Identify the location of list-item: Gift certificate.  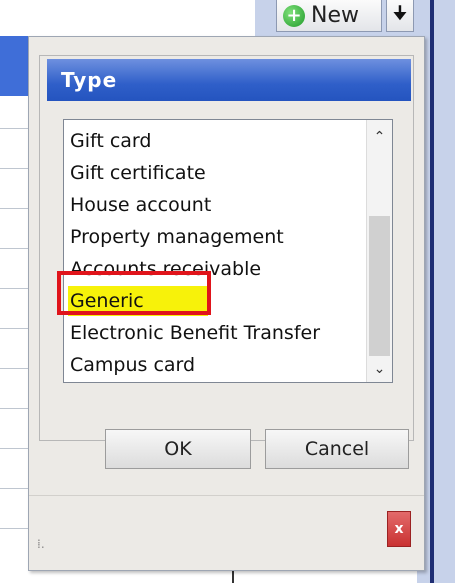
(216, 173).